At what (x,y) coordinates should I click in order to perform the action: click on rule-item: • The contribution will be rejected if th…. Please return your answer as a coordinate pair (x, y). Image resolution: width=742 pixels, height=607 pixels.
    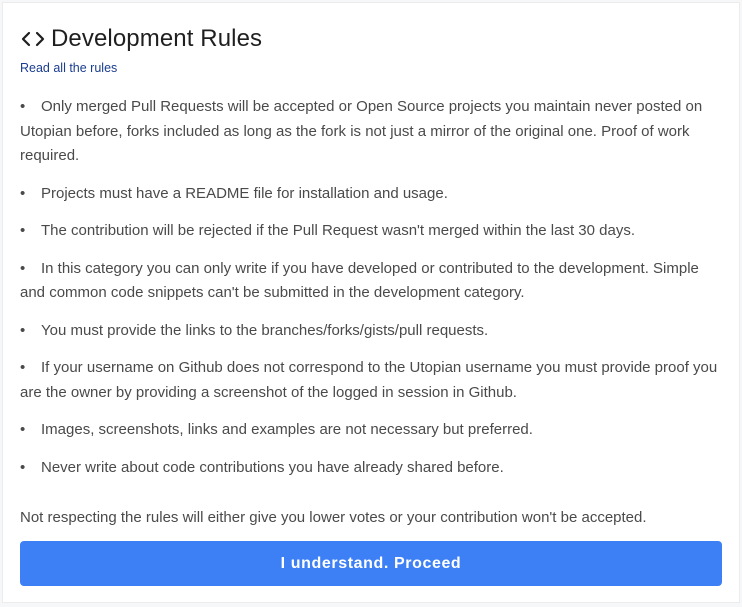
    Looking at the image, I should click on (373, 231).